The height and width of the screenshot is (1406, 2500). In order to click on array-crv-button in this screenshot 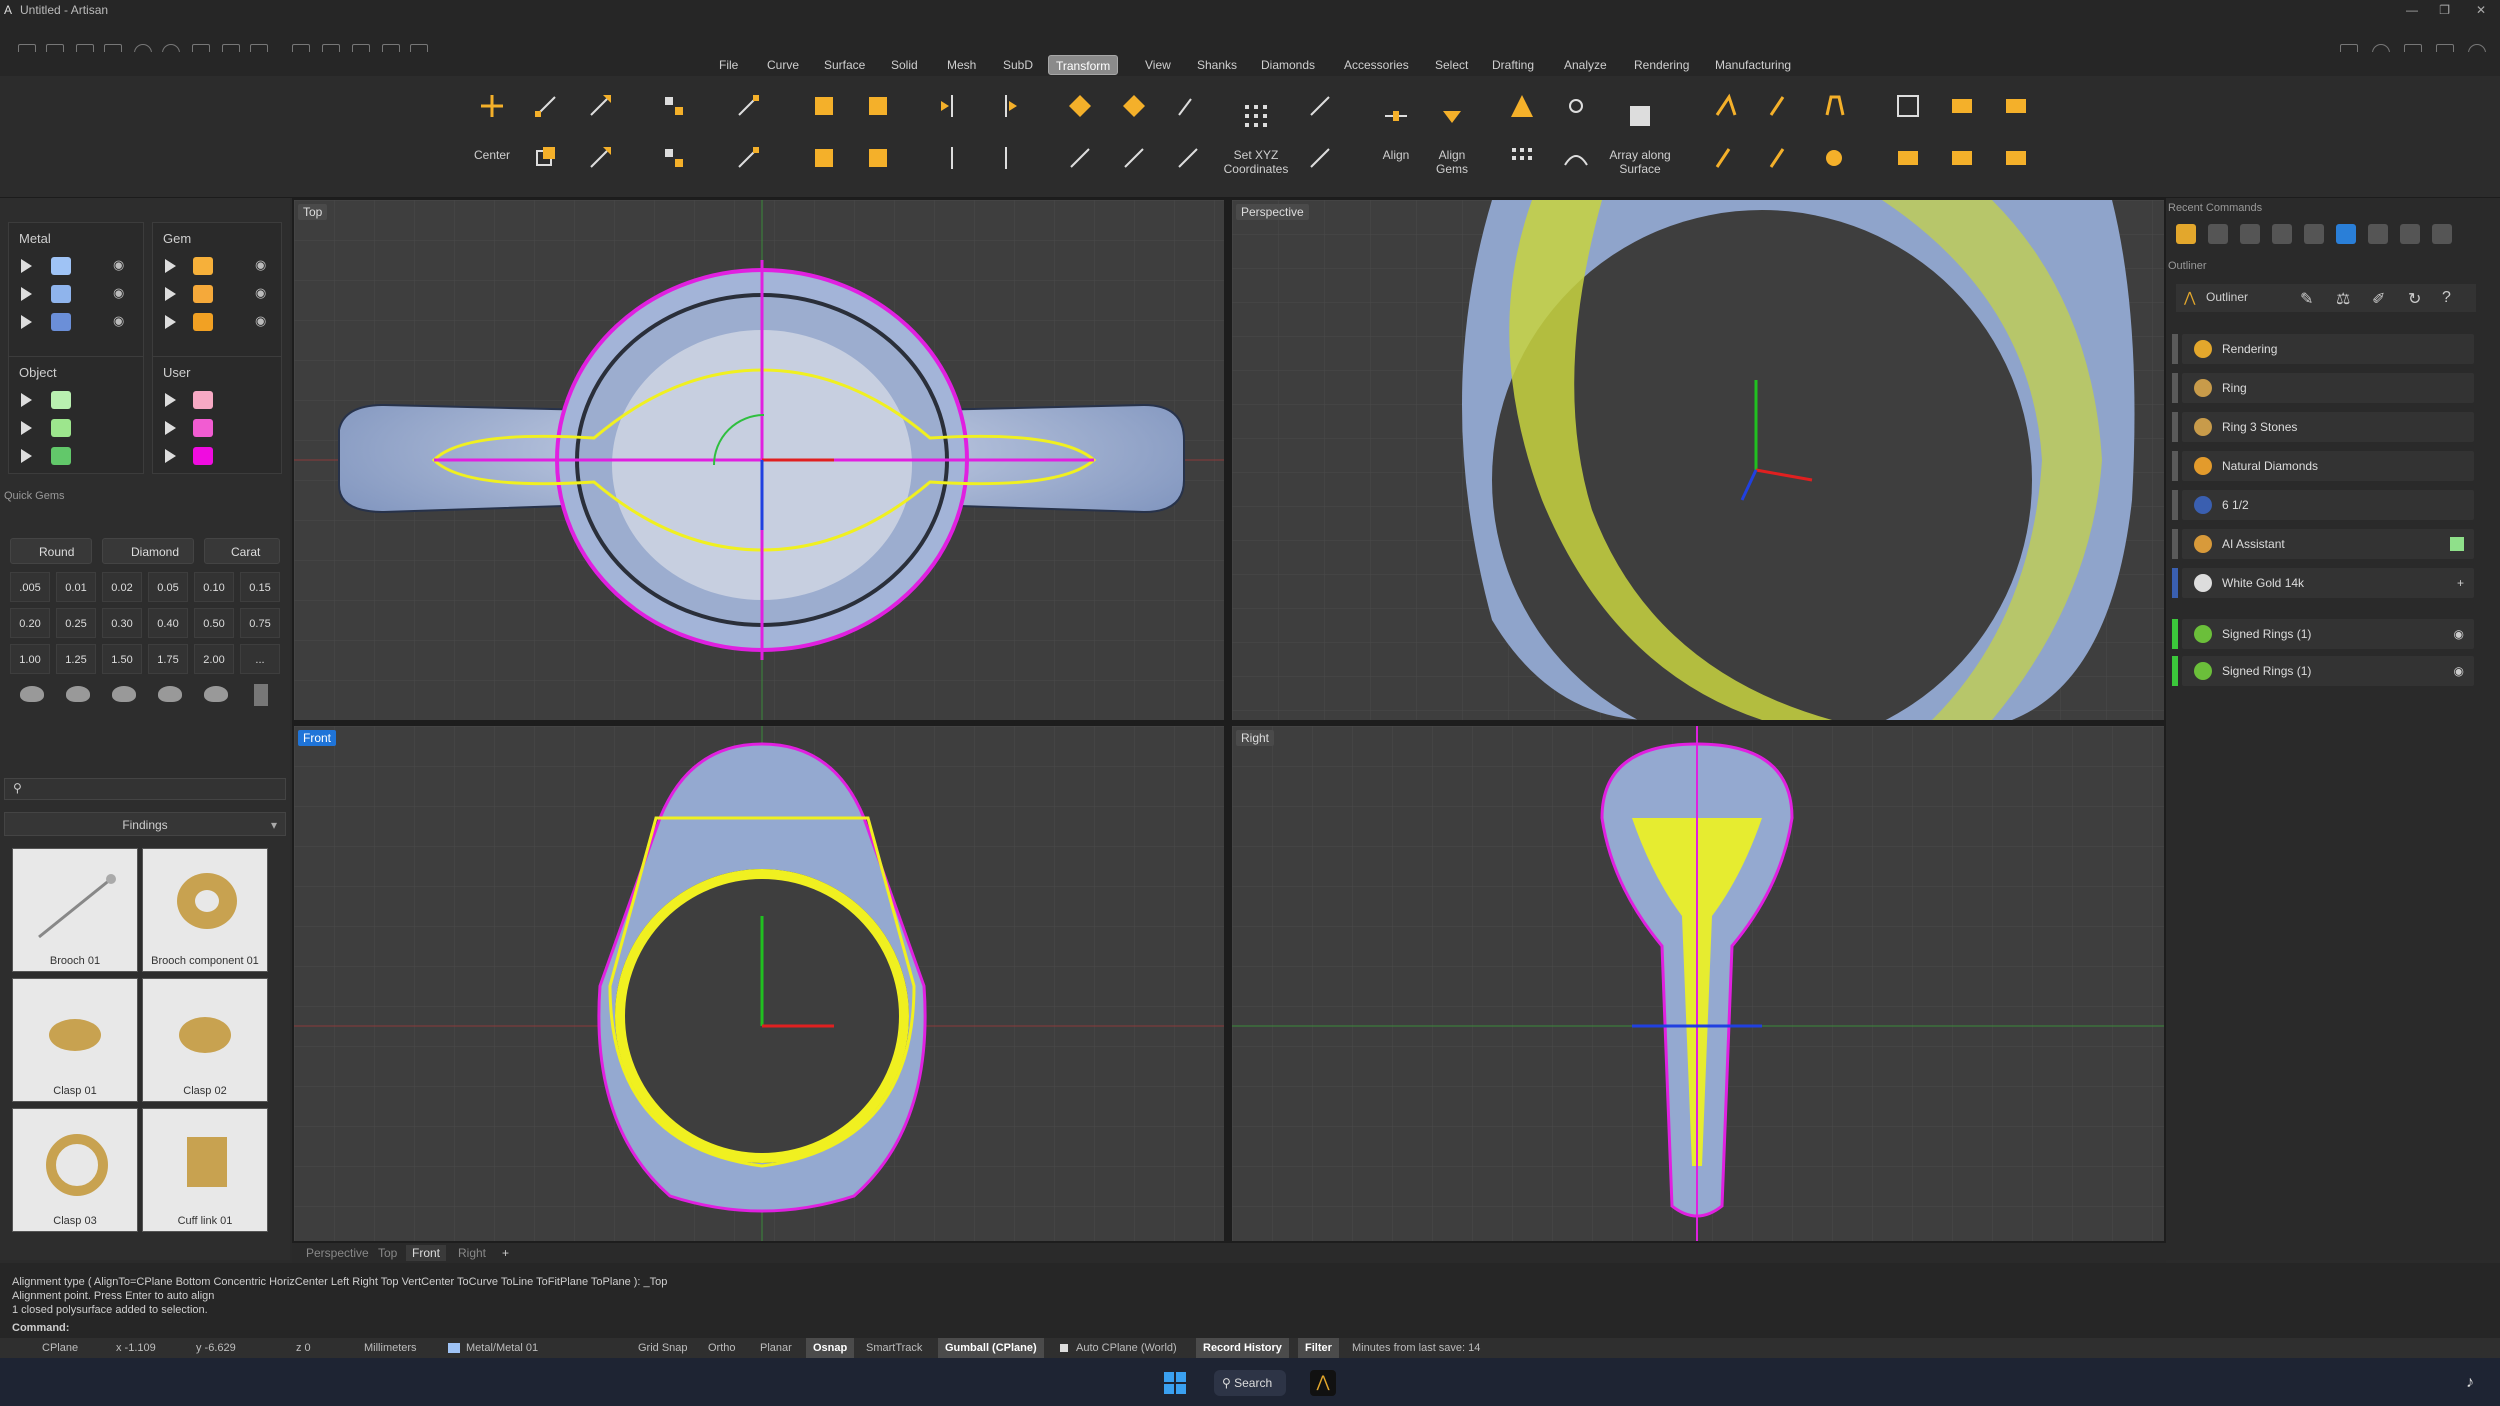, I will do `click(1576, 158)`.